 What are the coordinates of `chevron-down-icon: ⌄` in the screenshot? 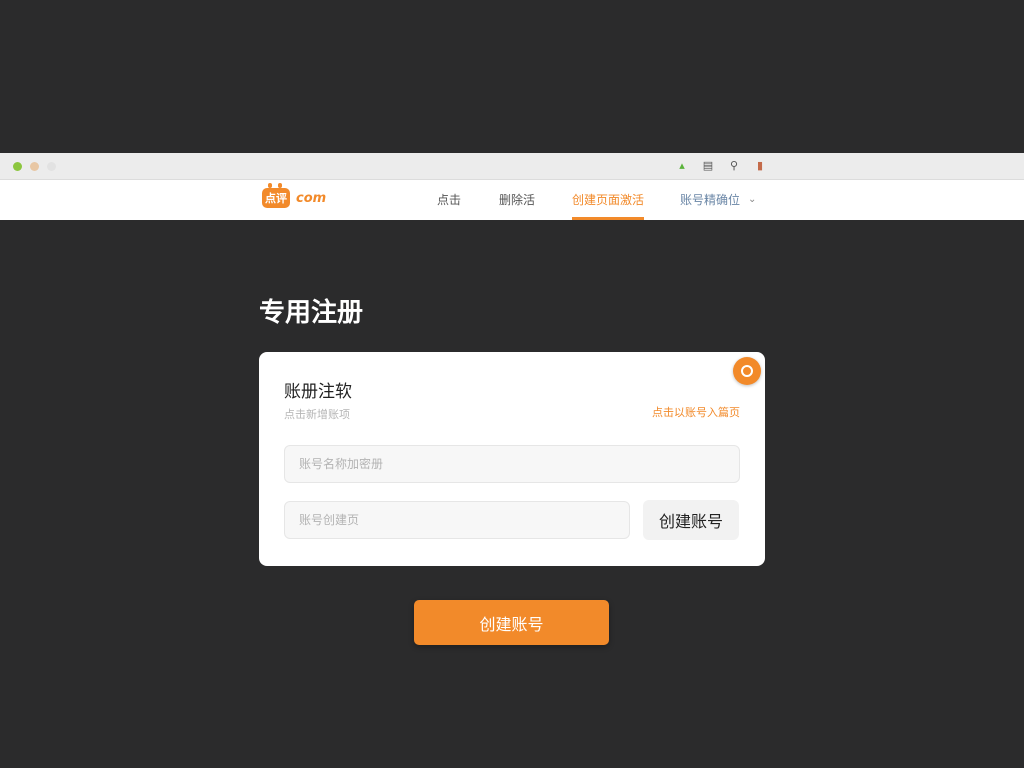 It's located at (752, 199).